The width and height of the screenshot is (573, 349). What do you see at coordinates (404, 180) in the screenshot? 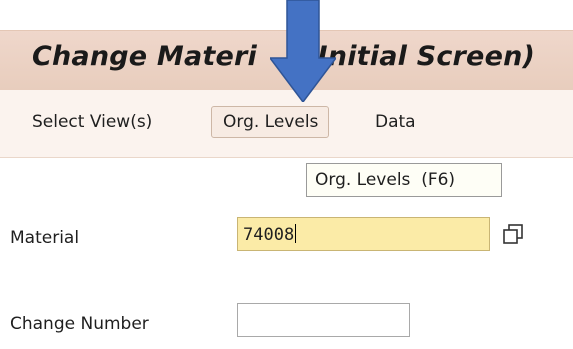
I see `org-levels-tooltip: Org. Levels (F6)` at bounding box center [404, 180].